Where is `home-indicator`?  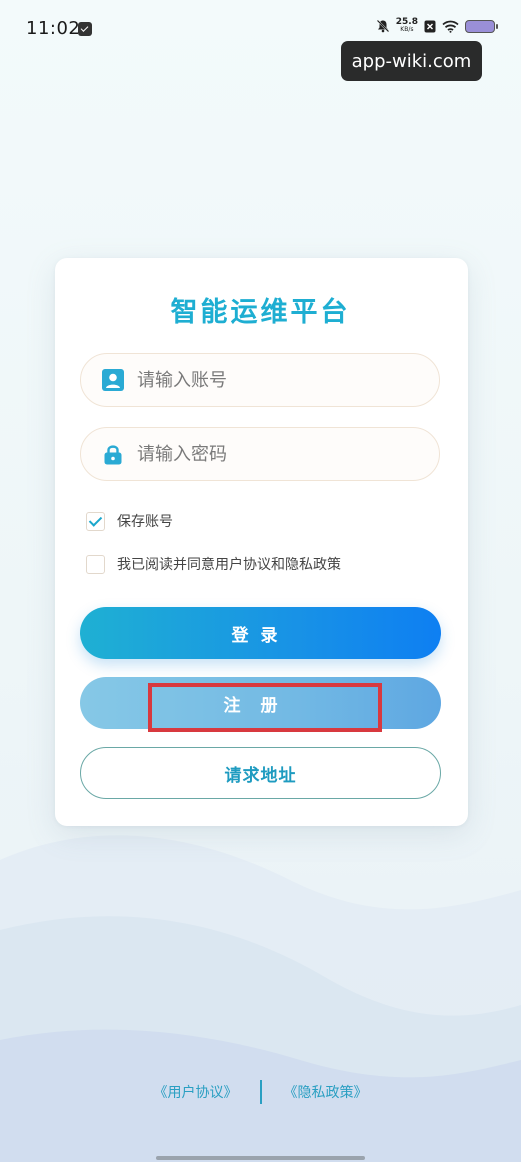
home-indicator is located at coordinates (260, 1158).